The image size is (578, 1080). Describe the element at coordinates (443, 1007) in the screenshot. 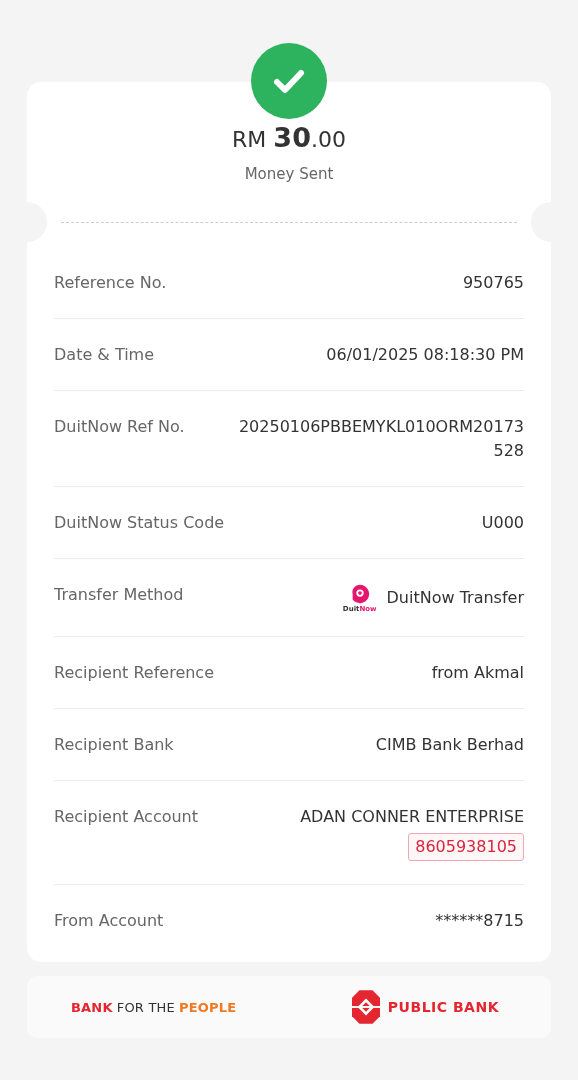

I see `bank-name: PUBLIC BANK` at that location.